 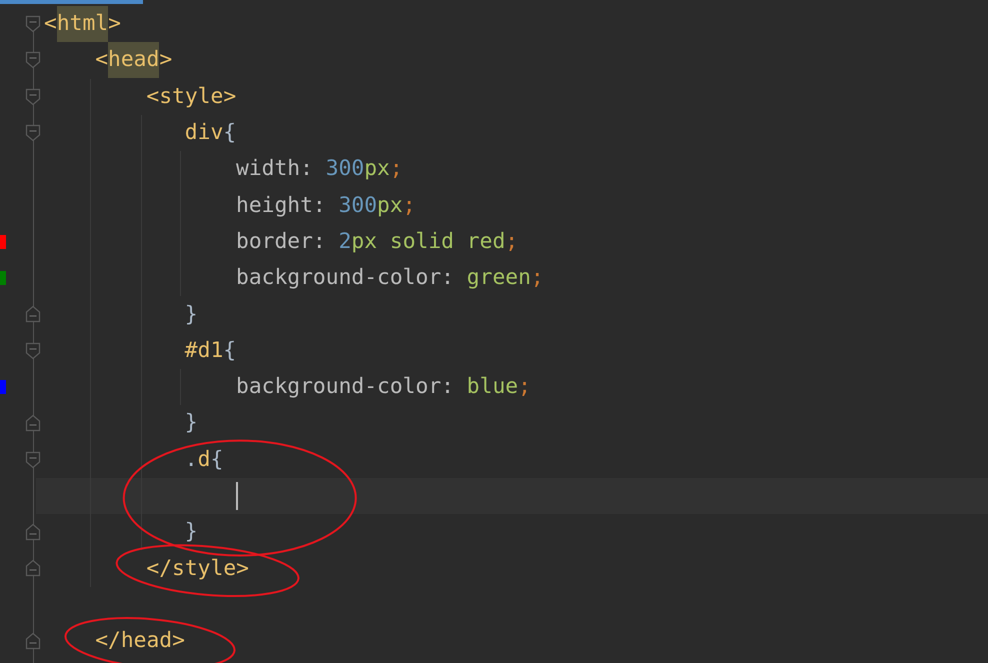 I want to click on code-line: height: 300px;, so click(x=326, y=206).